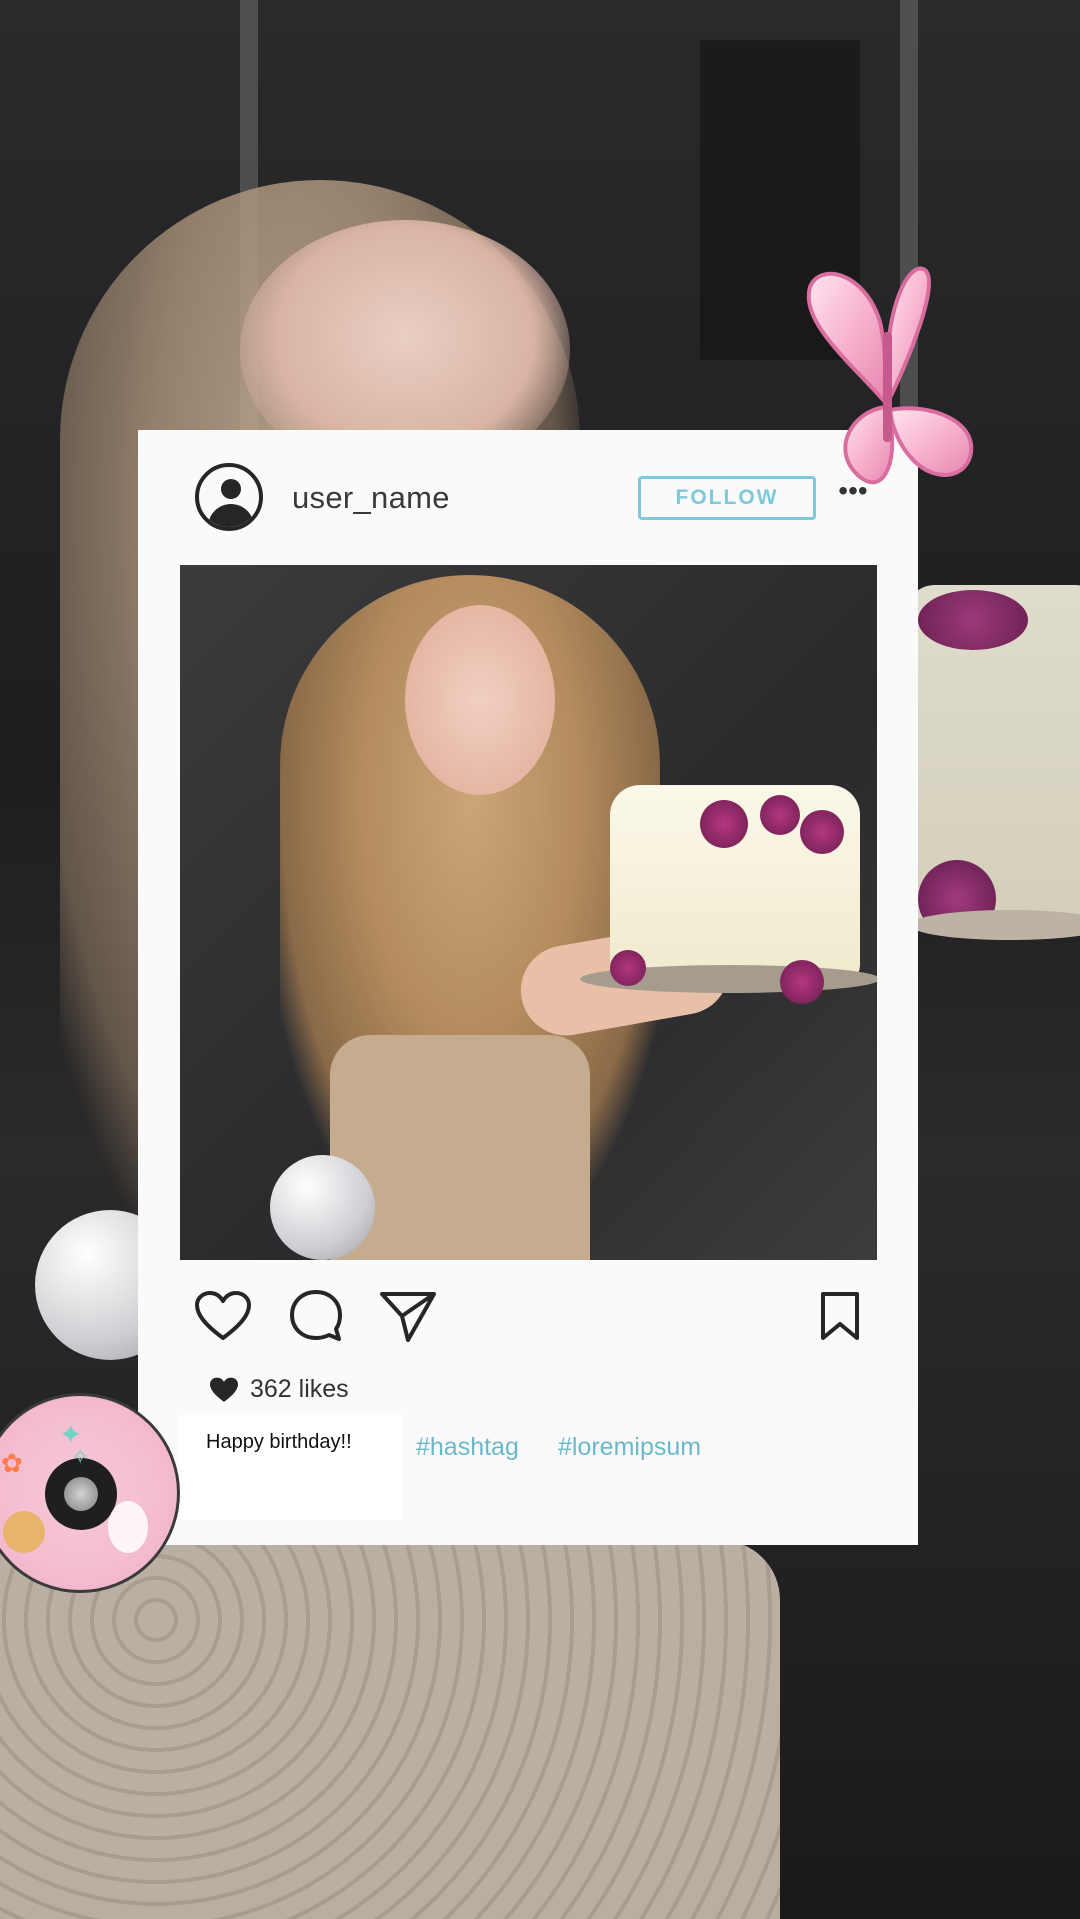  What do you see at coordinates (231, 515) in the screenshot?
I see `avatar-body` at bounding box center [231, 515].